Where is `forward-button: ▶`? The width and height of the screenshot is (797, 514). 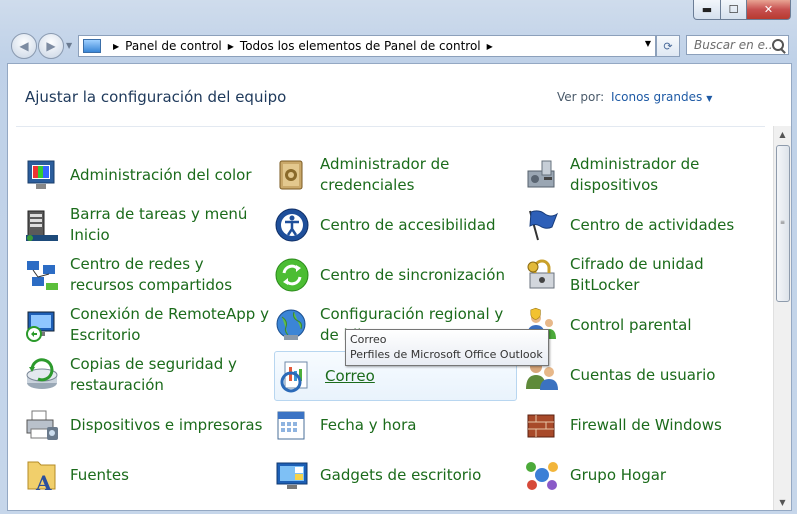
forward-button: ▶ is located at coordinates (51, 46).